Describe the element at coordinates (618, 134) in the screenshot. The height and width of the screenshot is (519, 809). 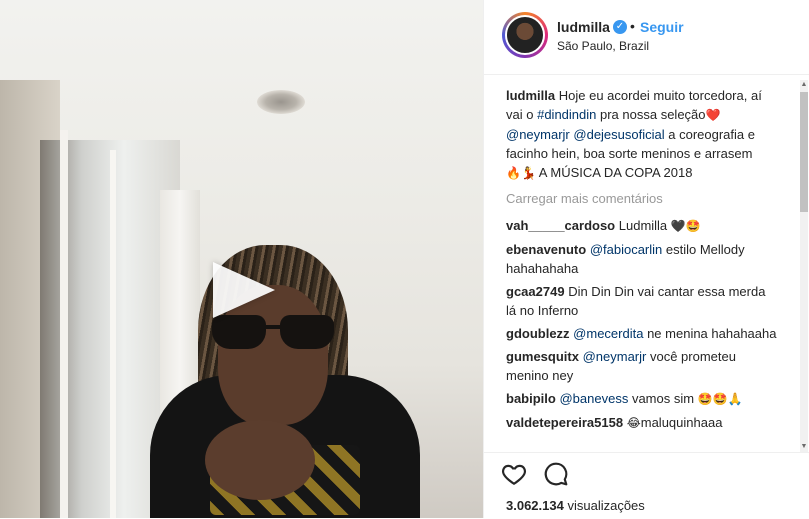
I see `mention-link: @dejesusoficial` at that location.